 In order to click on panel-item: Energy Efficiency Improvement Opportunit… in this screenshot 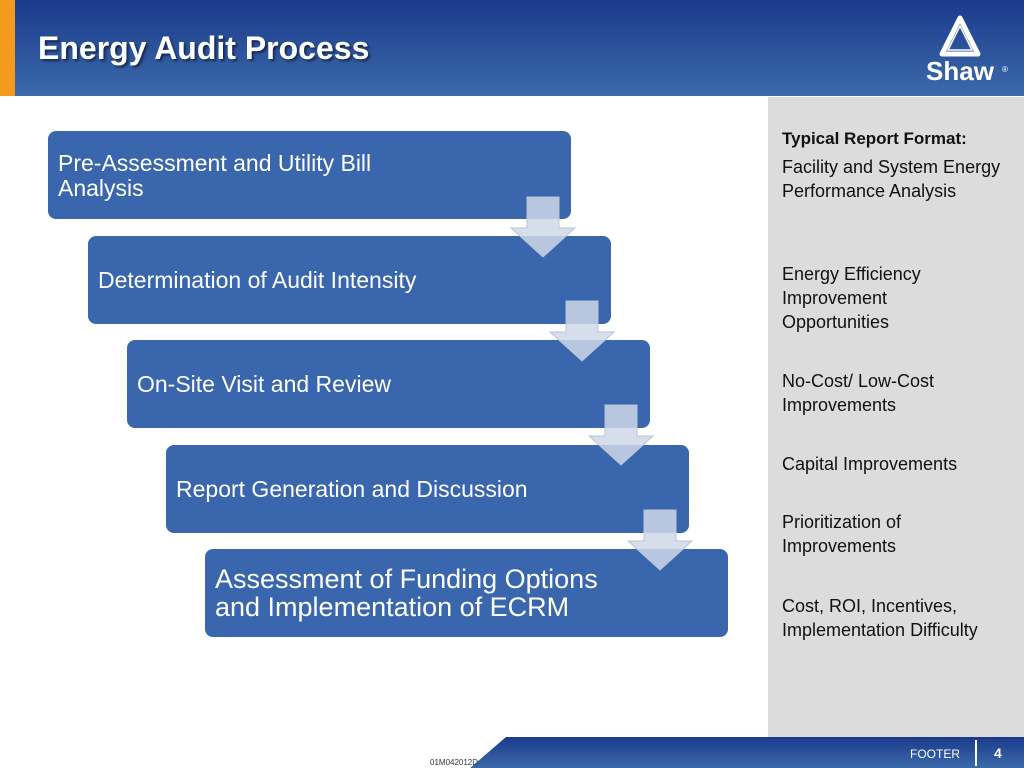, I will do `click(851, 298)`.